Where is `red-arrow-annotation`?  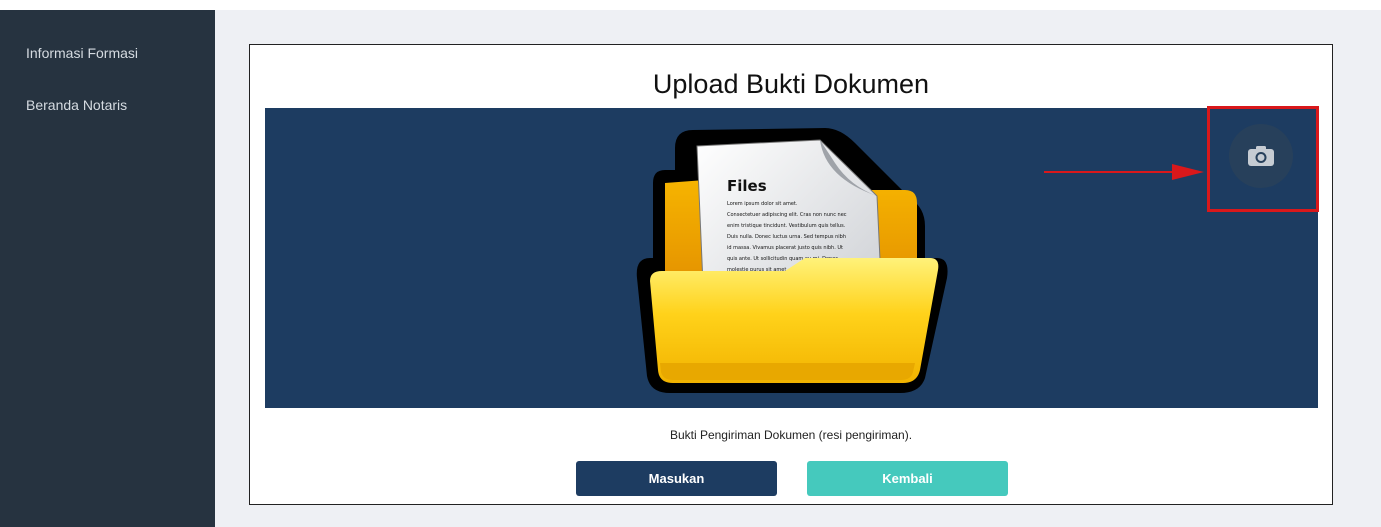
red-arrow-annotation is located at coordinates (1124, 172).